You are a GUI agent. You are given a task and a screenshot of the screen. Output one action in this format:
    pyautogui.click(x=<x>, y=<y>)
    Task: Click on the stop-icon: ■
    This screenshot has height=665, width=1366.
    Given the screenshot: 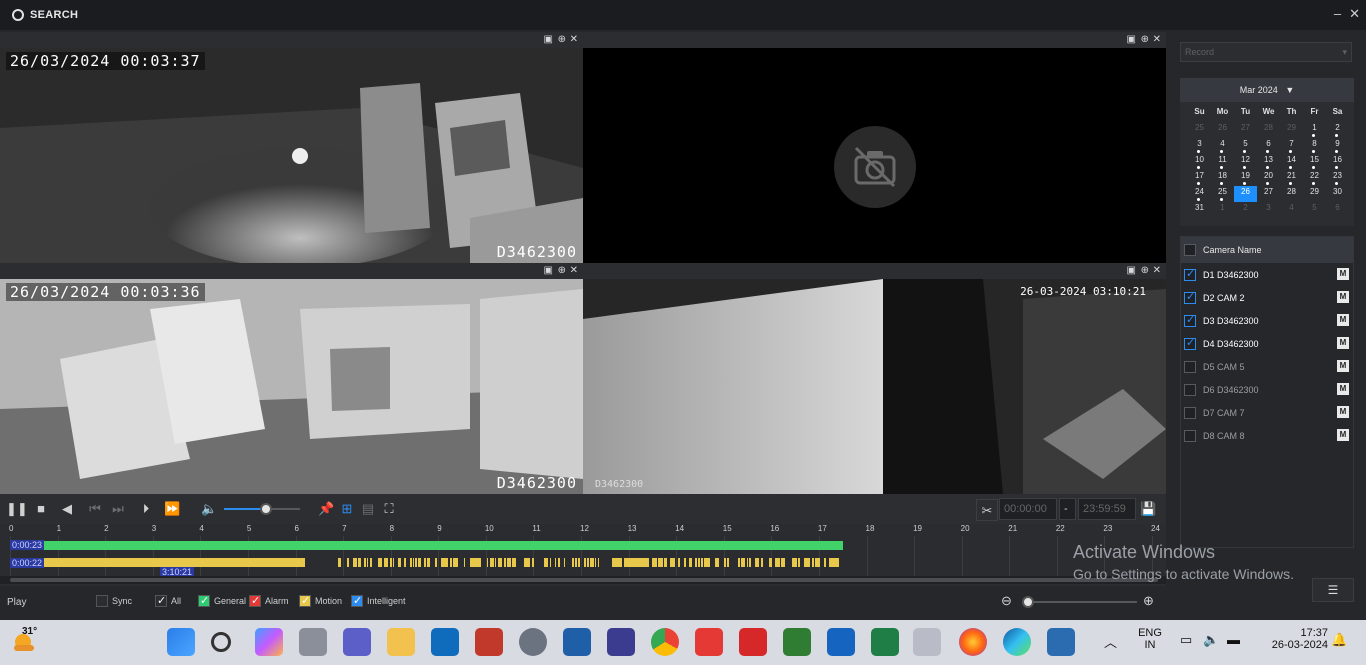 What is the action you would take?
    pyautogui.click(x=41, y=509)
    